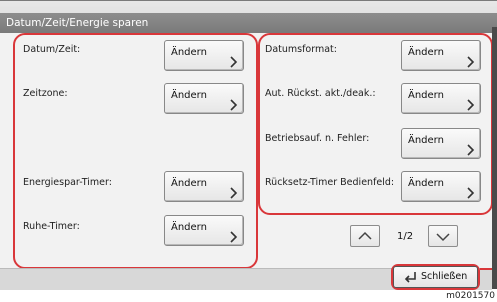 Image resolution: width=497 pixels, height=302 pixels. What do you see at coordinates (301, 49) in the screenshot?
I see `label-datumsformat: Datumsformat:` at bounding box center [301, 49].